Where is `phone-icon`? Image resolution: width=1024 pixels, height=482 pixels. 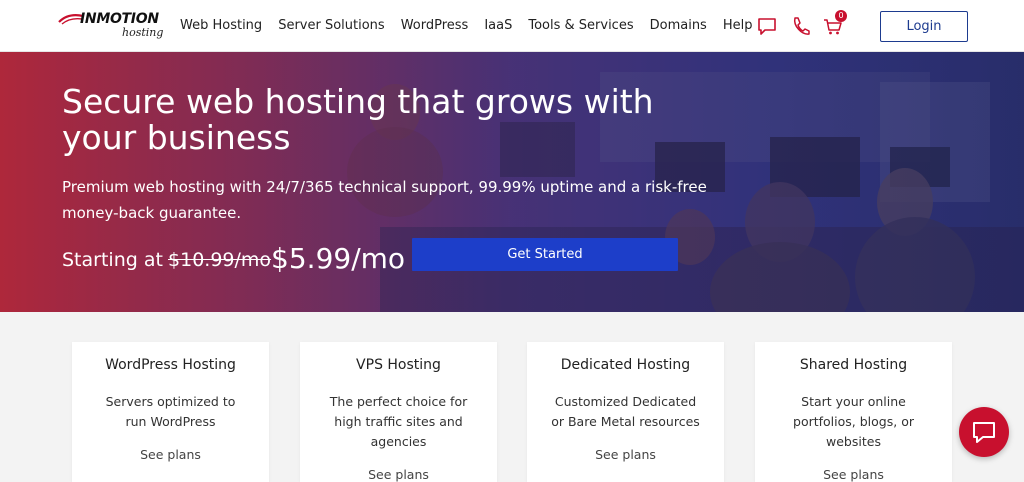 phone-icon is located at coordinates (801, 26).